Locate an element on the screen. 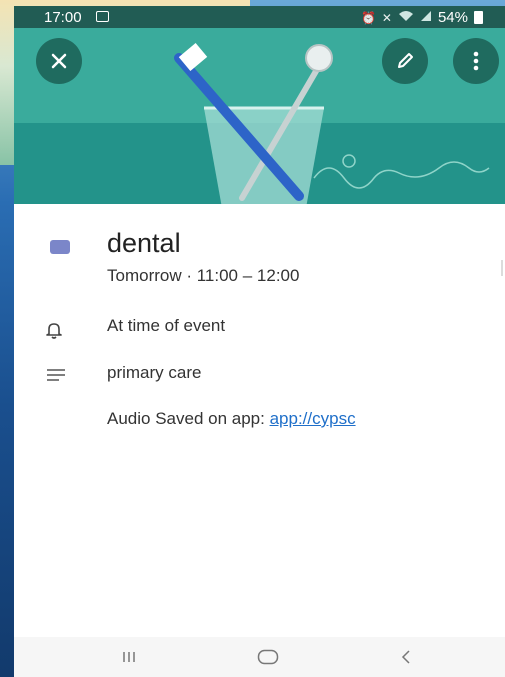 The height and width of the screenshot is (677, 505). audio-link: app://cypsc is located at coordinates (313, 418).